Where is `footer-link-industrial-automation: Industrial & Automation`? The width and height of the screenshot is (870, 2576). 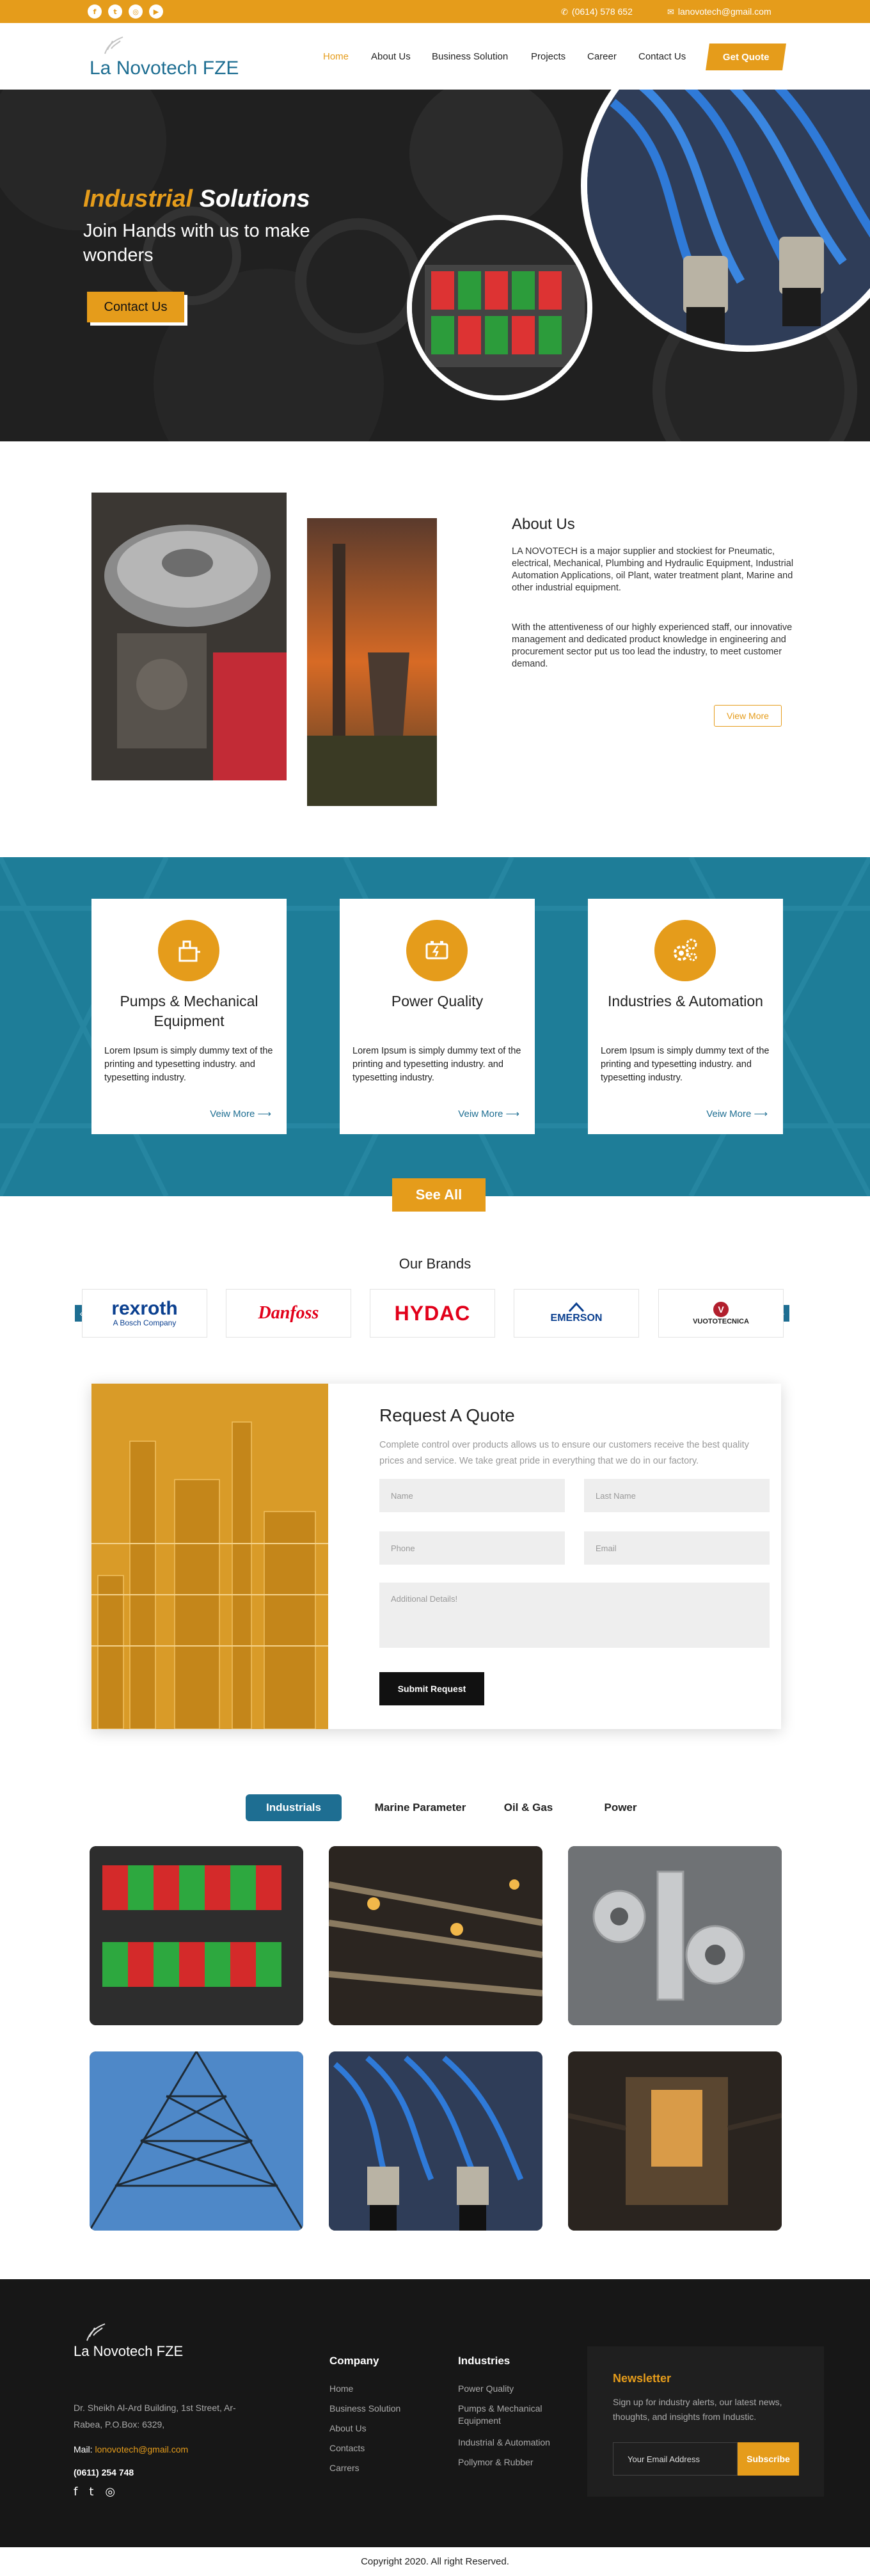
footer-link-industrial-automation: Industrial & Automation is located at coordinates (504, 2443).